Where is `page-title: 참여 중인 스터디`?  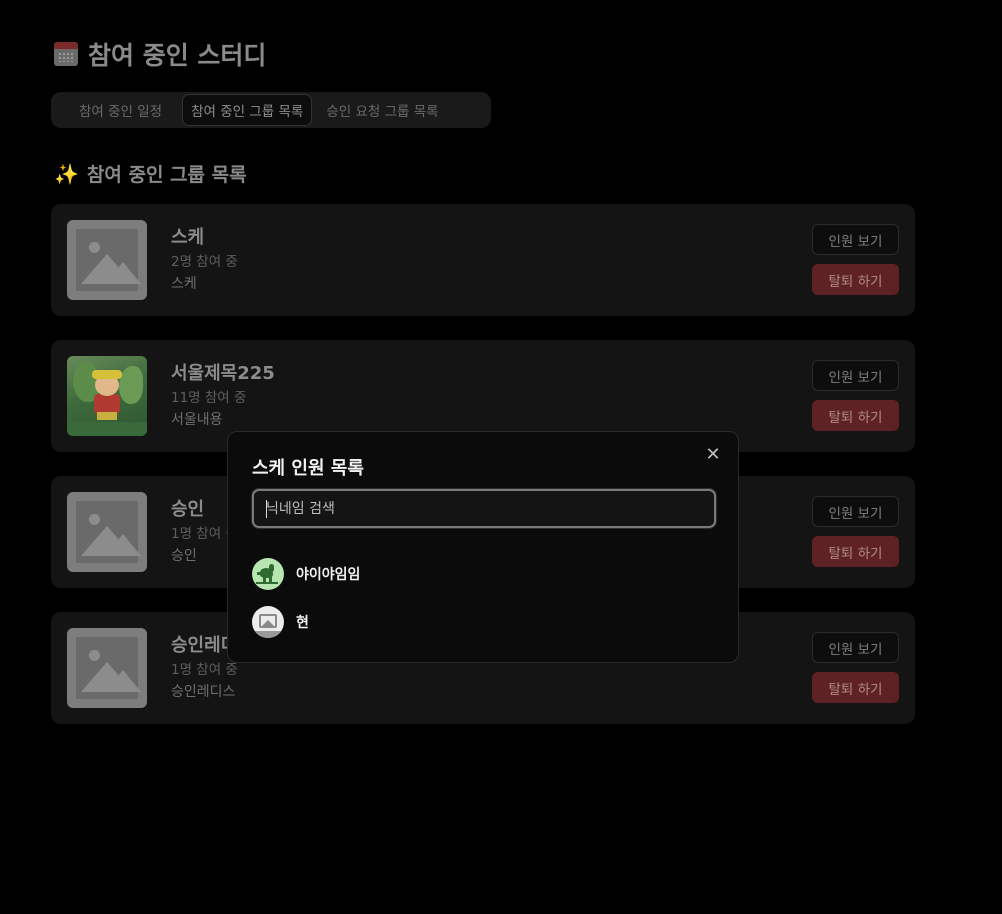 page-title: 참여 중인 스터디 is located at coordinates (160, 54).